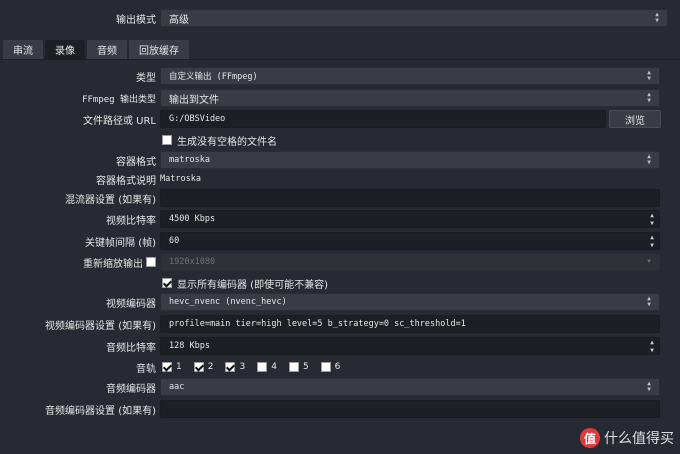 Image resolution: width=680 pixels, height=454 pixels. Describe the element at coordinates (179, 20) in the screenshot. I see `output-mode-value: 高级` at that location.